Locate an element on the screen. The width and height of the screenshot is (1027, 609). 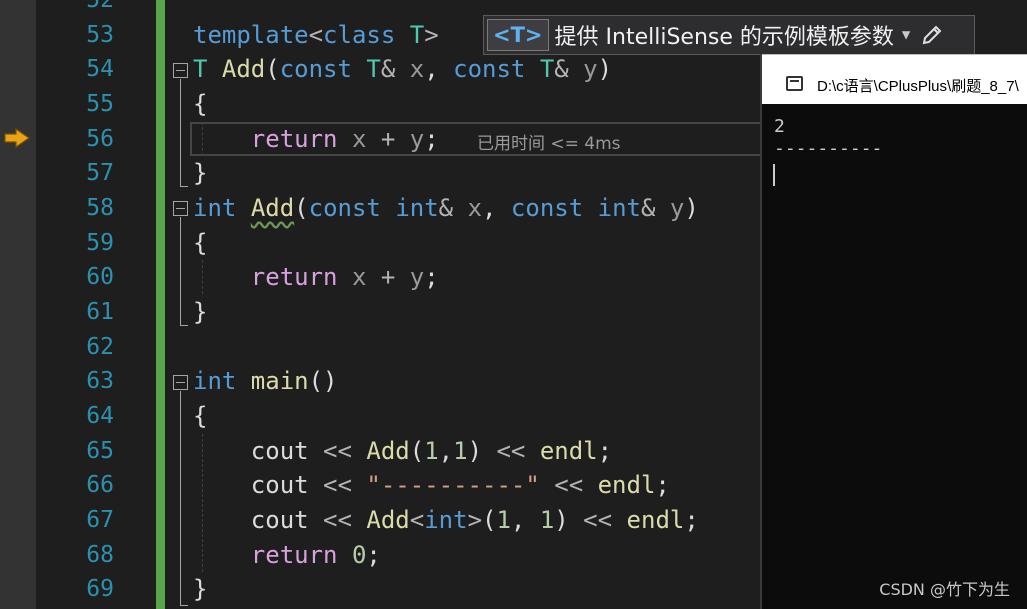
outline-end is located at coordinates (184, 605).